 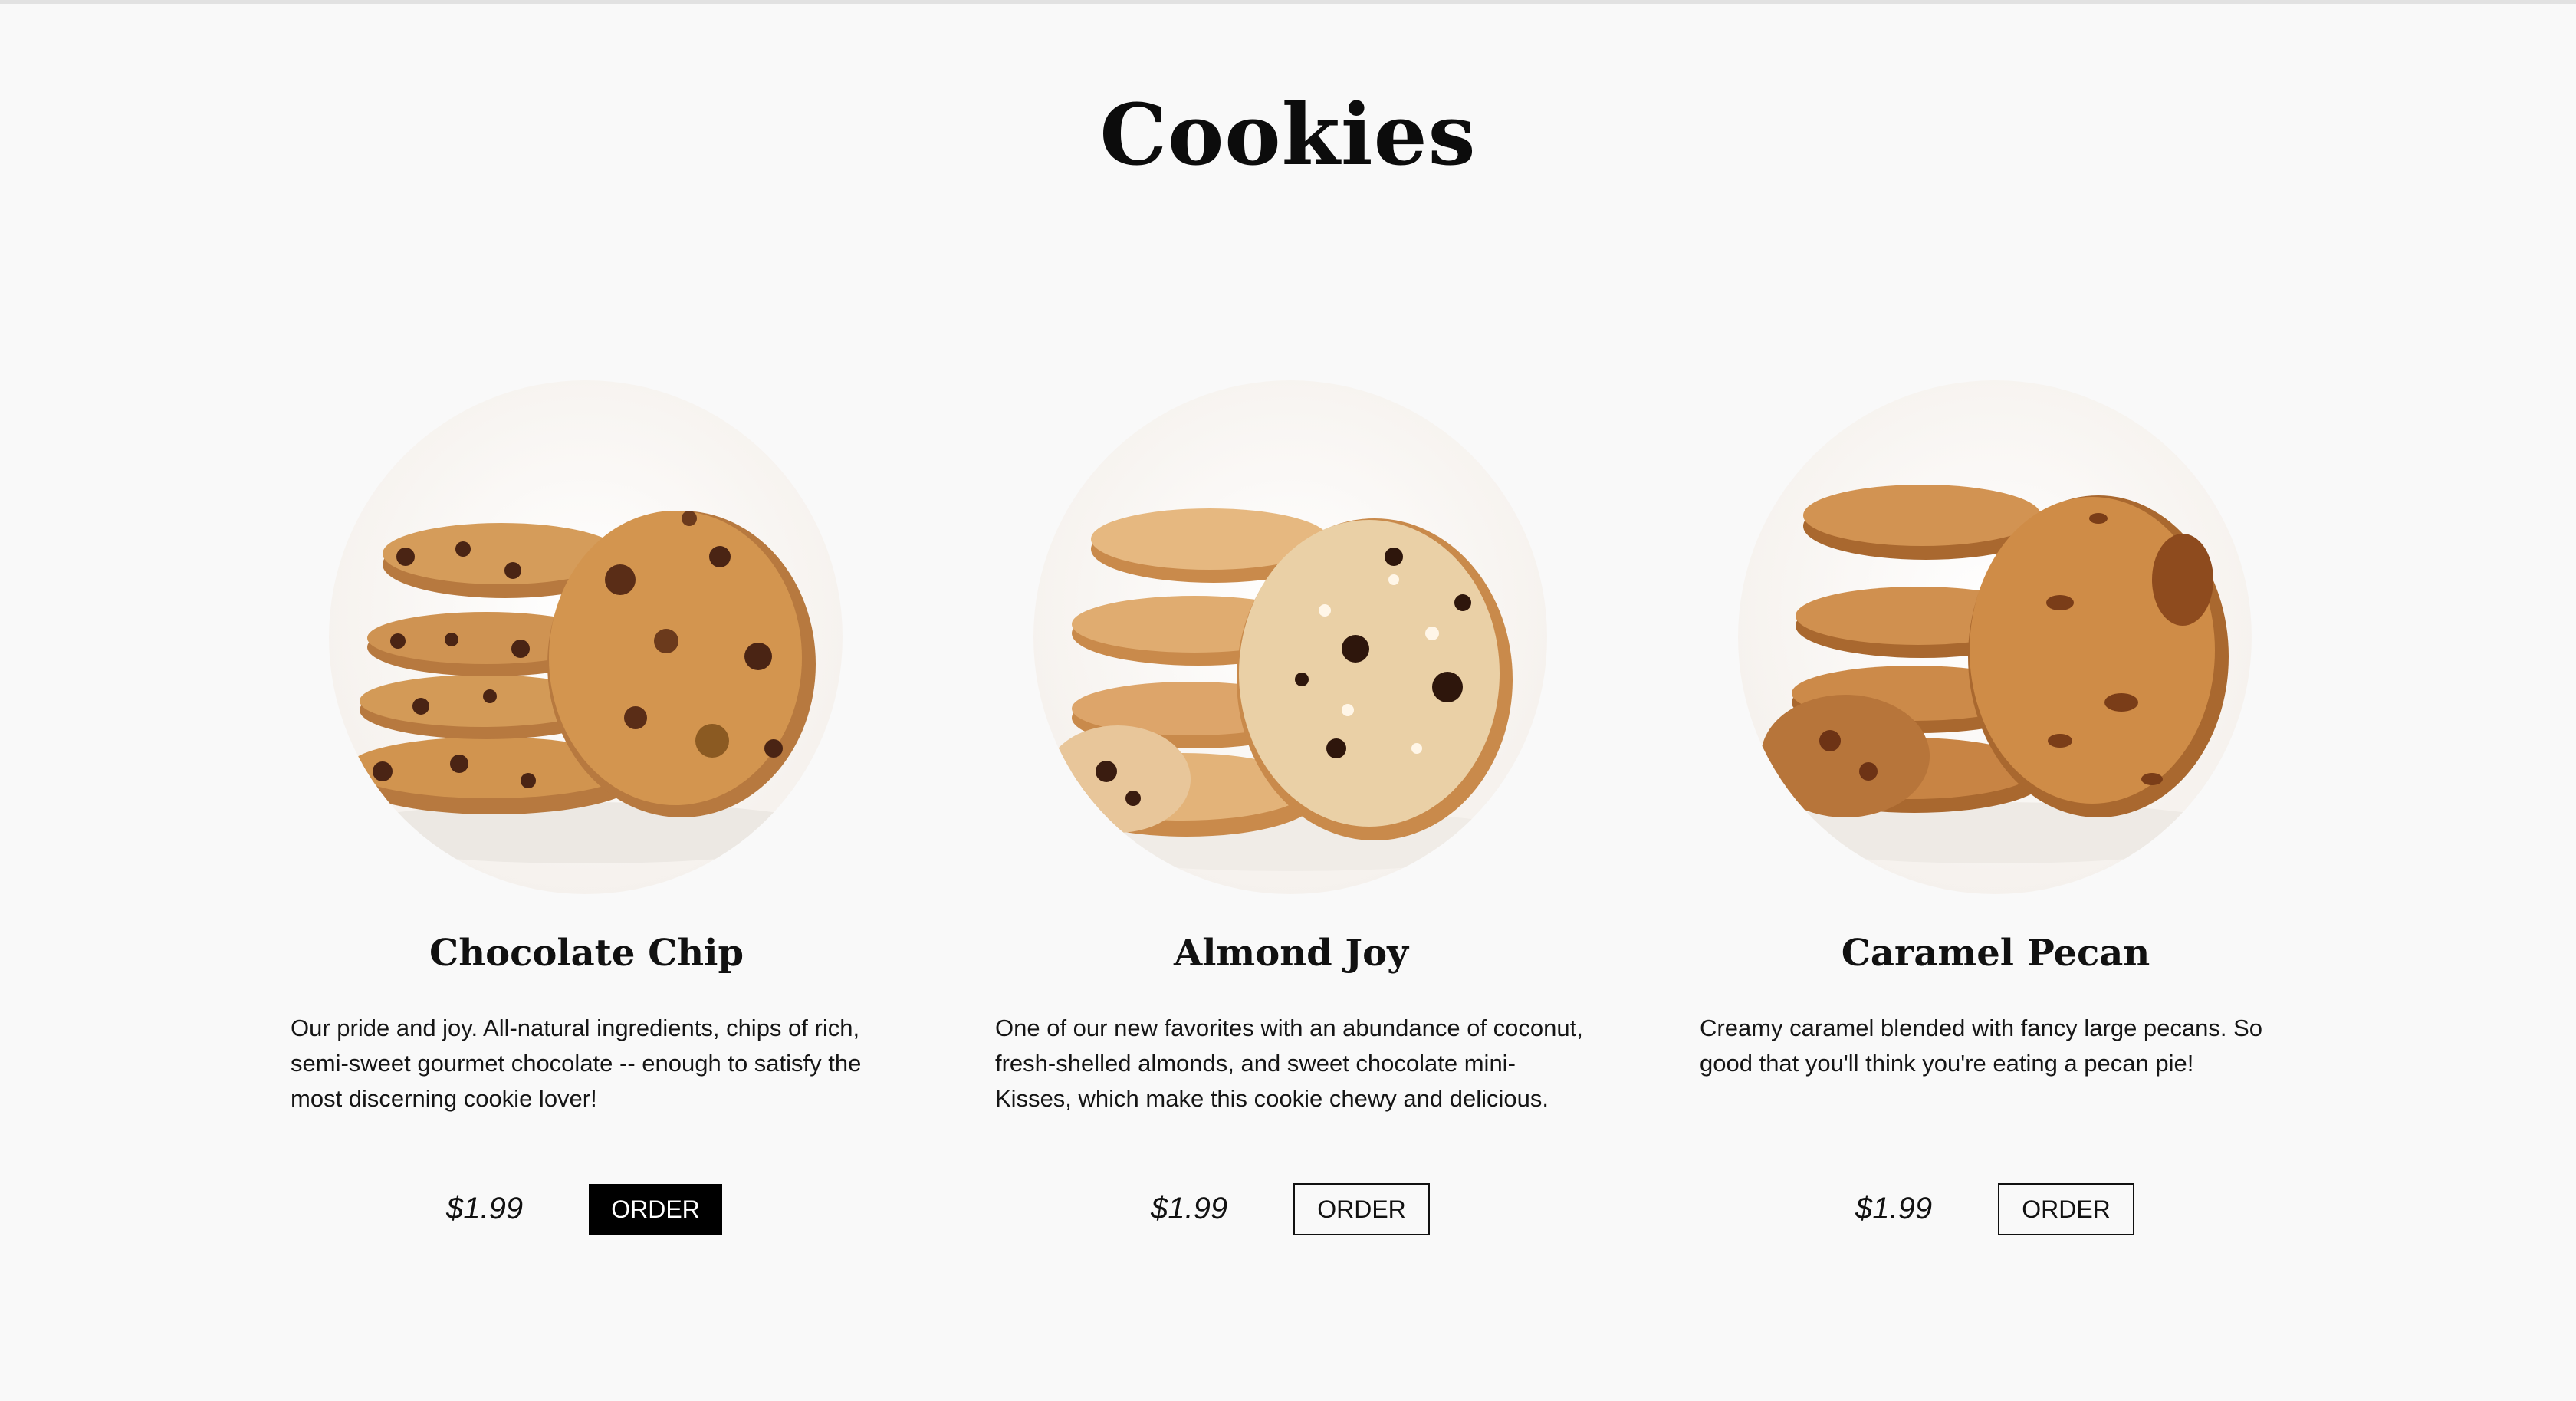 What do you see at coordinates (586, 637) in the screenshot?
I see `chocolate-chip-cookie-image` at bounding box center [586, 637].